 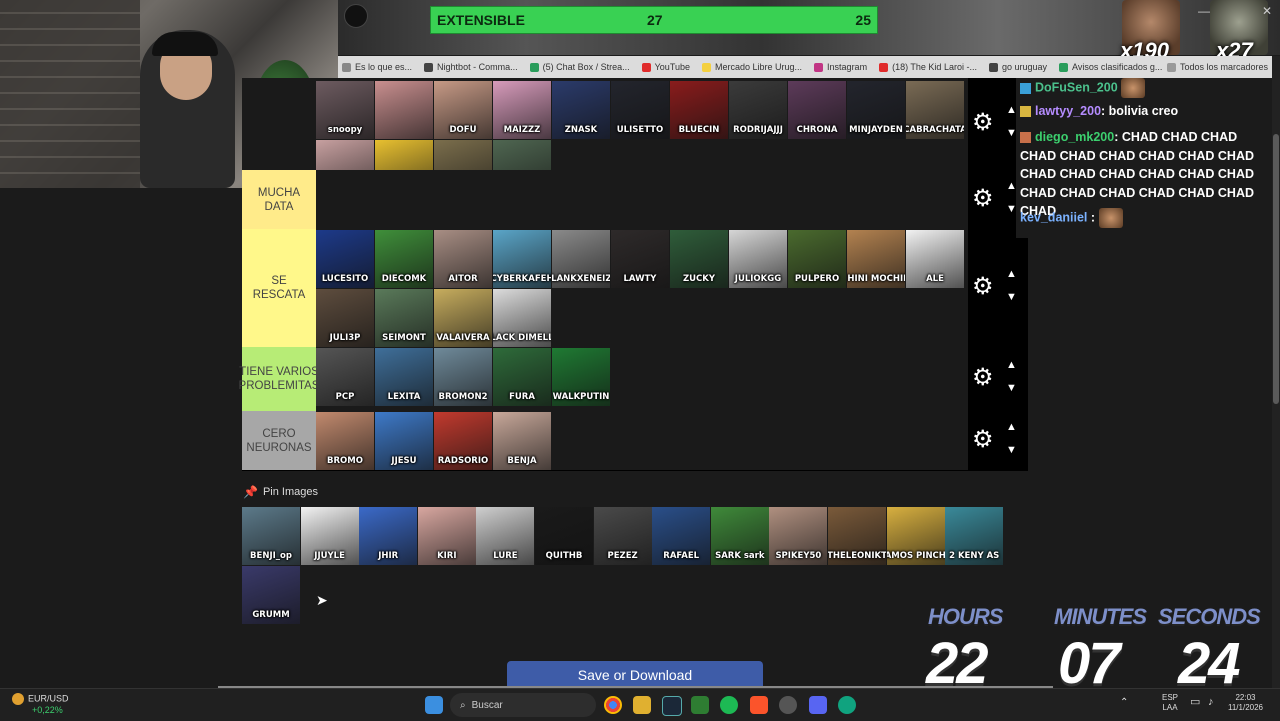 What do you see at coordinates (1204, 11) in the screenshot?
I see `minimize-button: —` at bounding box center [1204, 11].